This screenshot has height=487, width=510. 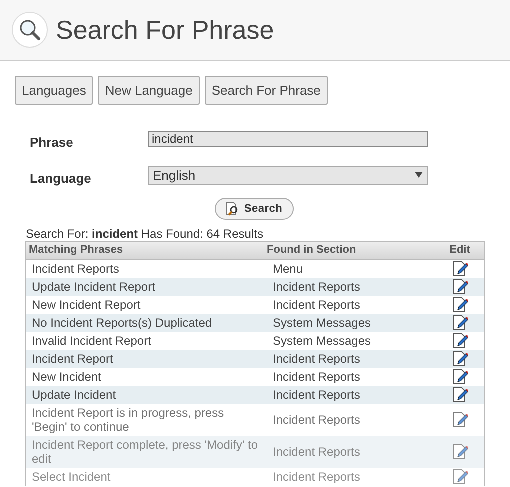 I want to click on nav-button: Languages, so click(x=54, y=90).